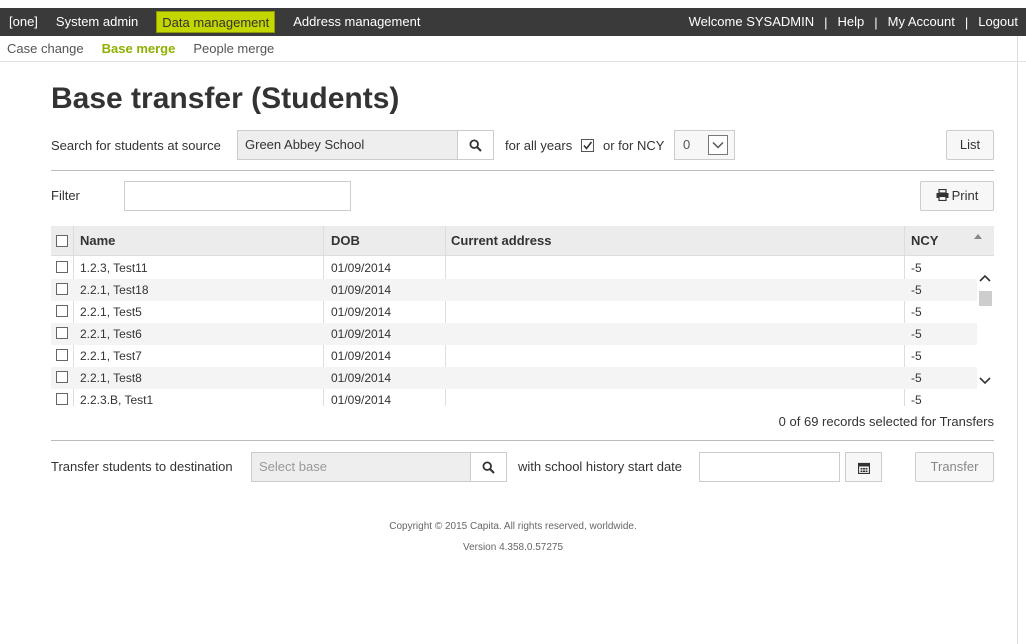  I want to click on column-header-current-address: Current address, so click(501, 241).